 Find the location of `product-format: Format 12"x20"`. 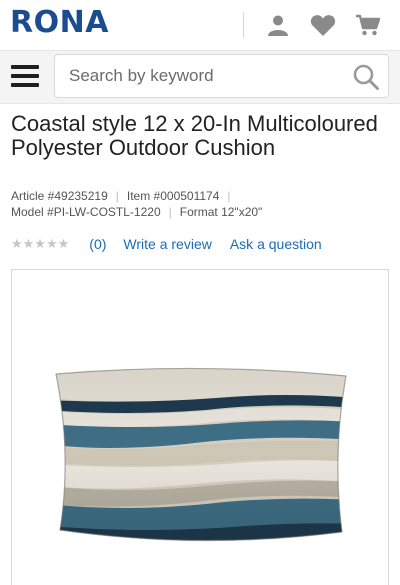

product-format: Format 12"x20" is located at coordinates (221, 212).